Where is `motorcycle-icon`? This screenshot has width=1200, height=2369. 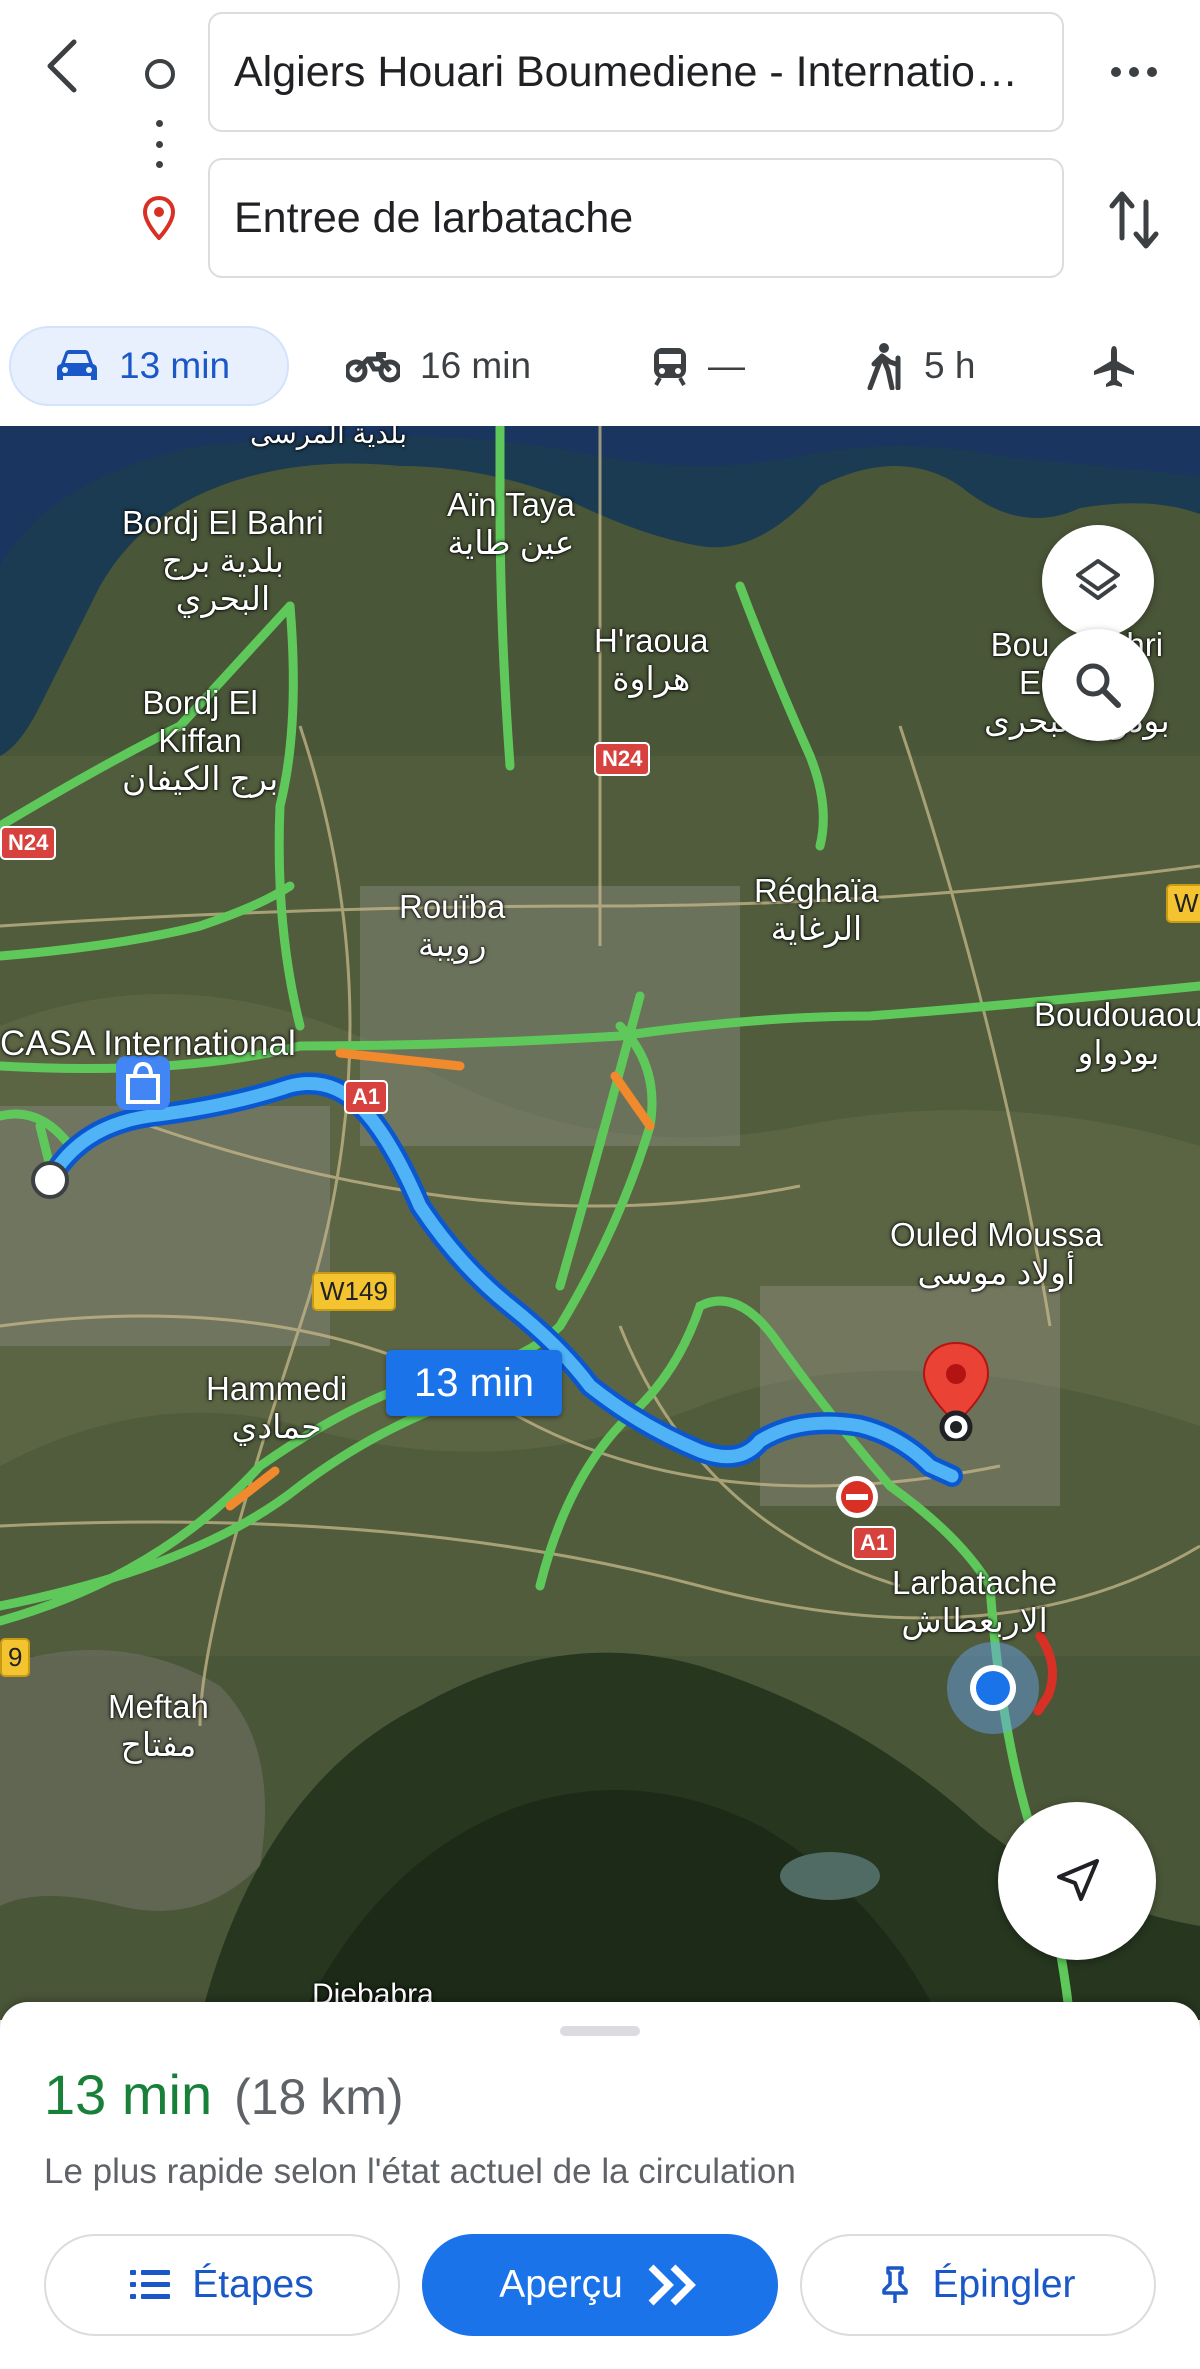 motorcycle-icon is located at coordinates (373, 367).